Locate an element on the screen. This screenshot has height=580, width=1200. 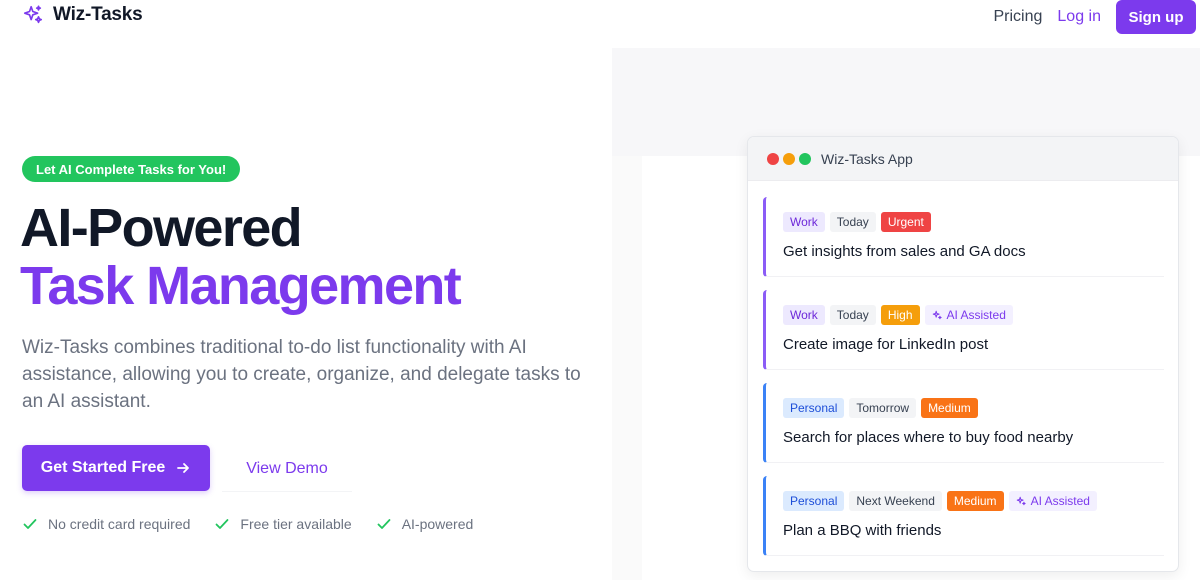
priority-tag: High is located at coordinates (900, 315).